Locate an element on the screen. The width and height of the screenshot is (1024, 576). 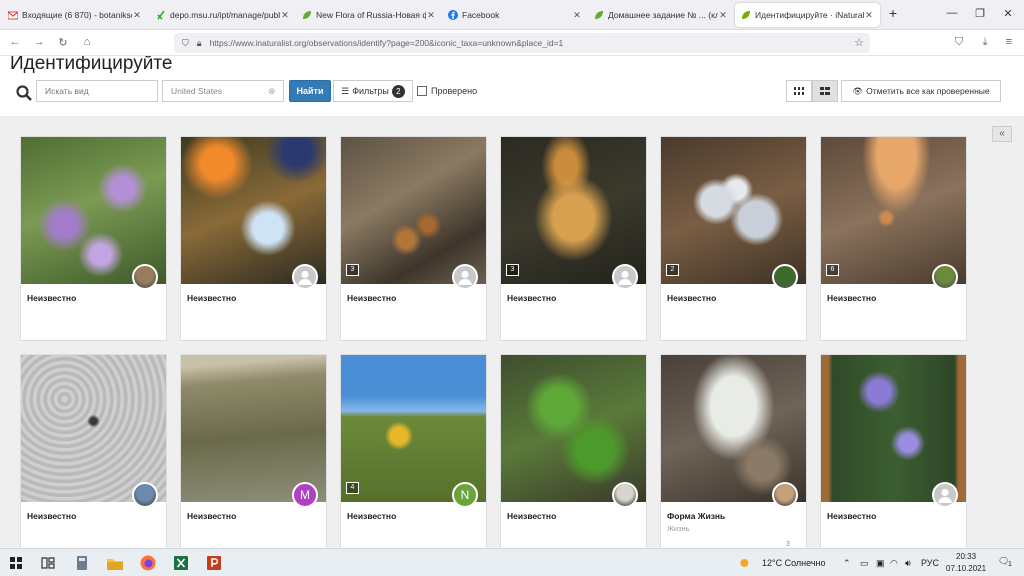
excel-icon is located at coordinates (181, 563).